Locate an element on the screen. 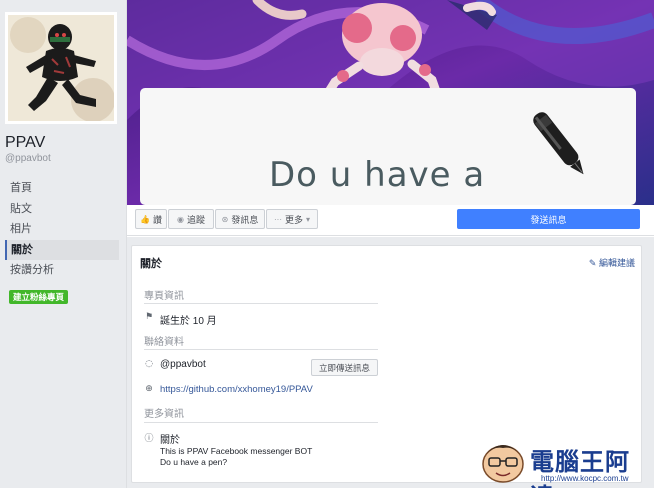 This screenshot has height=488, width=654. thumbs-up-icon: 👍 is located at coordinates (145, 219).